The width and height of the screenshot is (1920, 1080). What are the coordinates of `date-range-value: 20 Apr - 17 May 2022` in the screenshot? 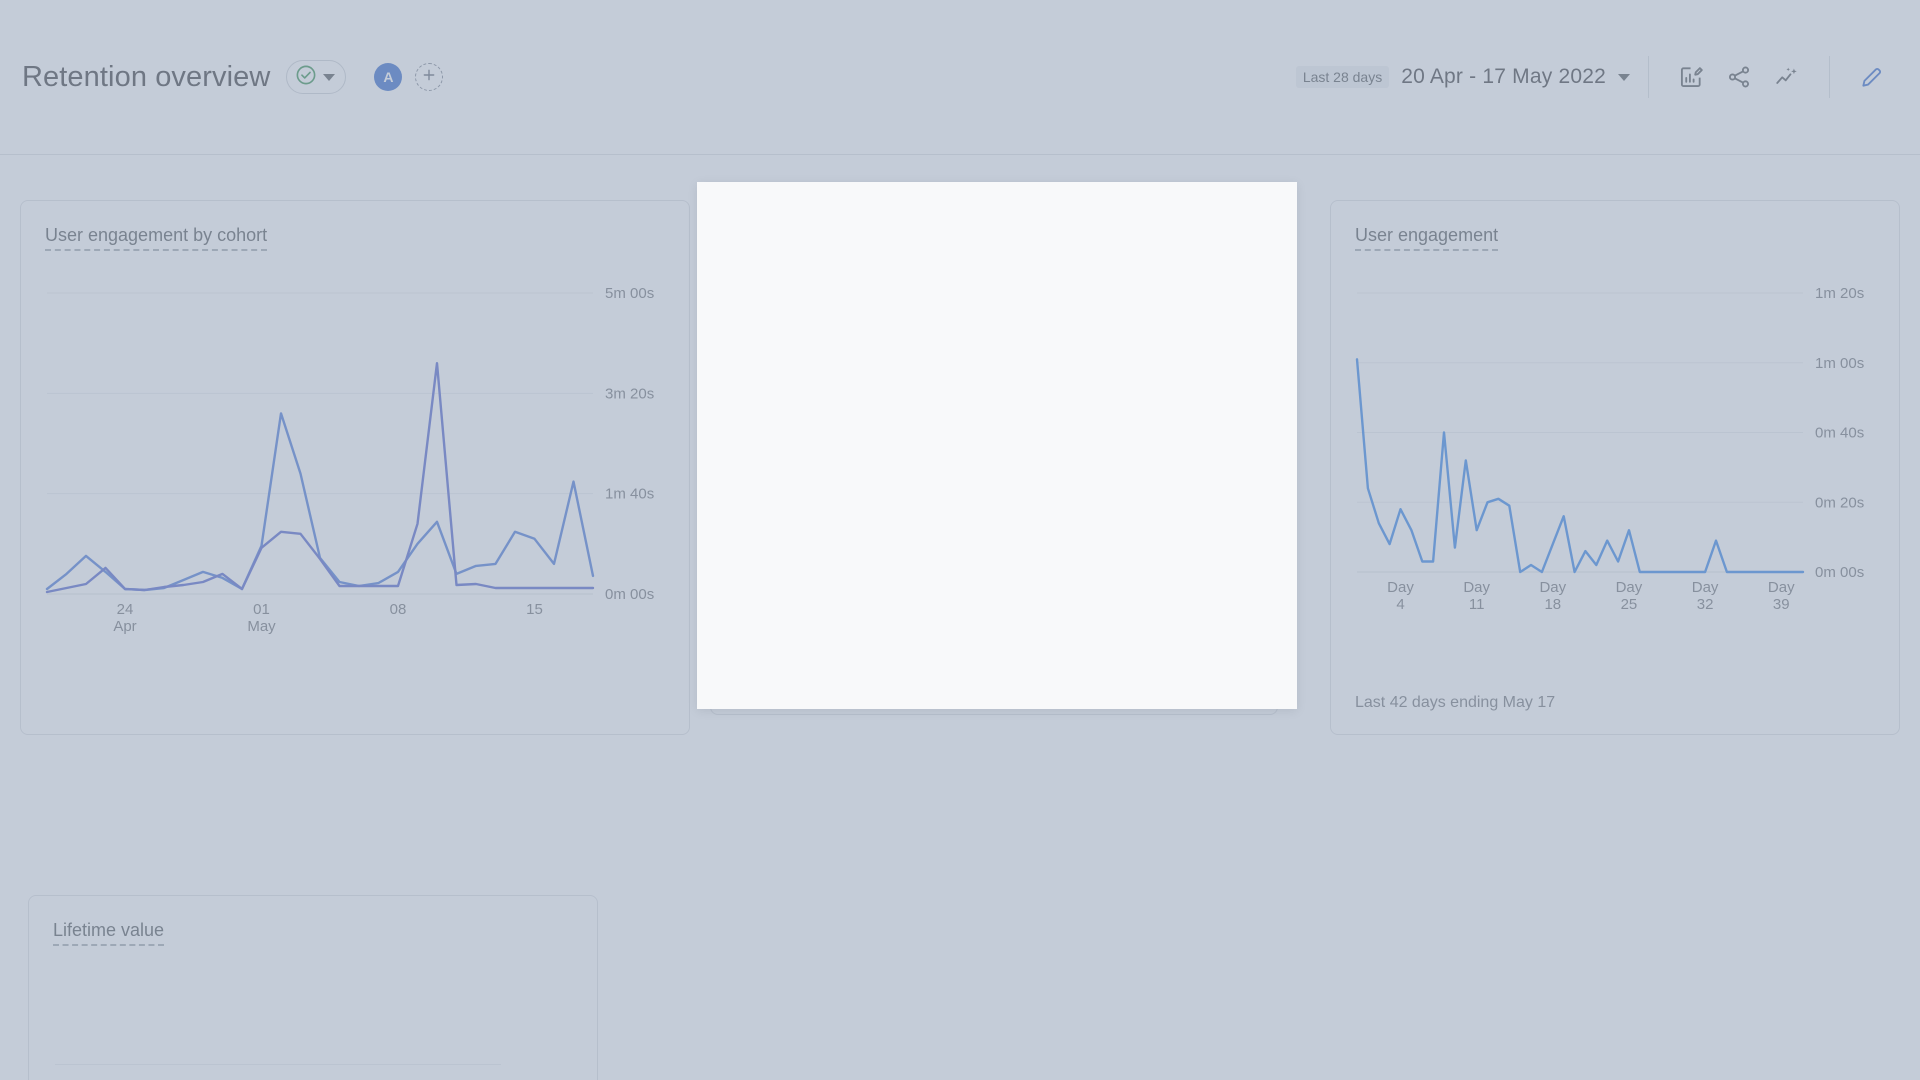 It's located at (1503, 77).